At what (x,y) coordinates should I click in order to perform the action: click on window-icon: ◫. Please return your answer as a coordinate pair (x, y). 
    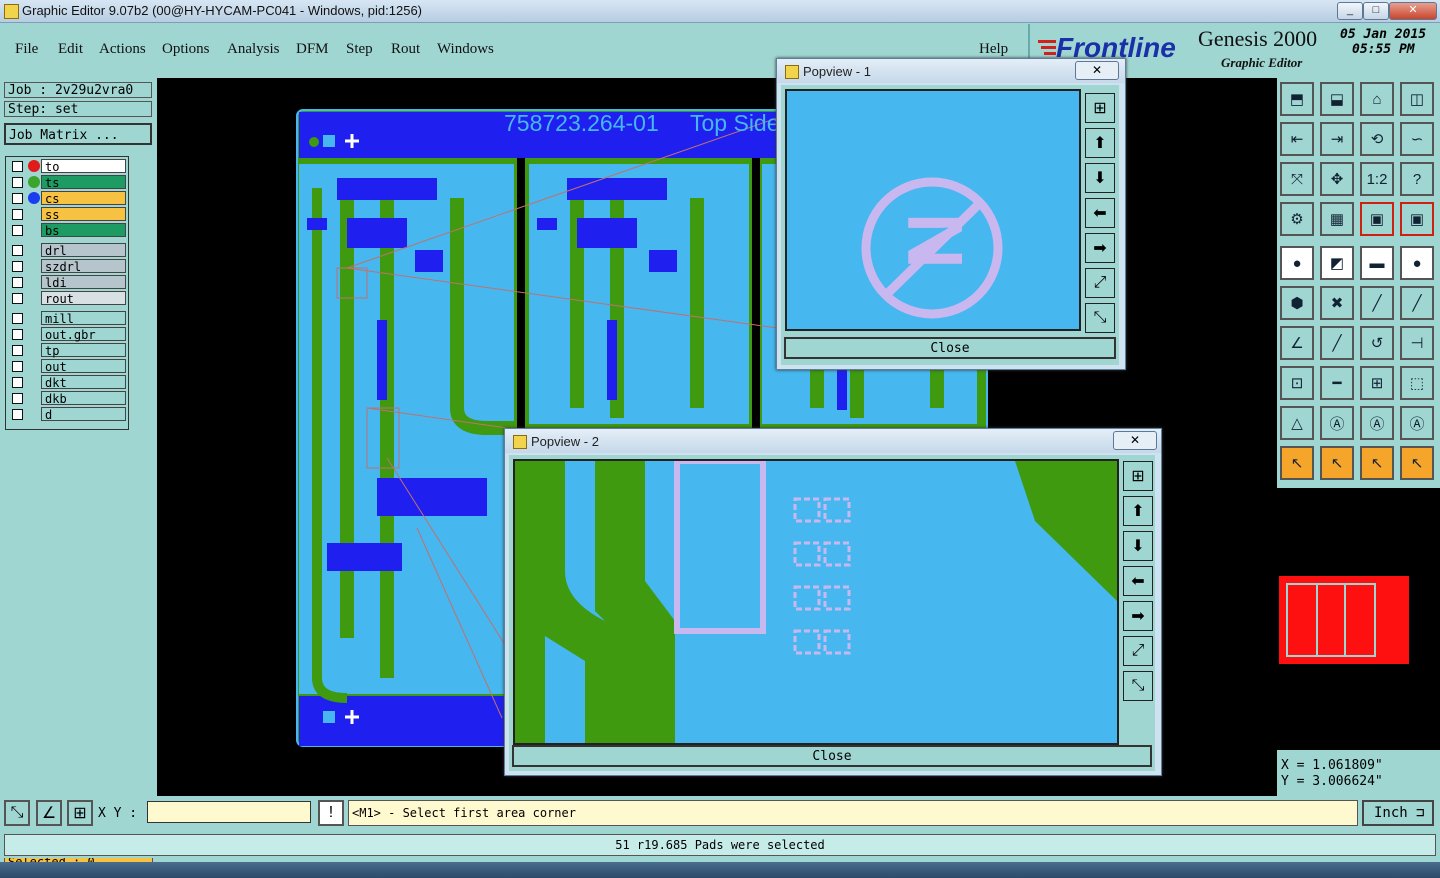
    Looking at the image, I should click on (1417, 99).